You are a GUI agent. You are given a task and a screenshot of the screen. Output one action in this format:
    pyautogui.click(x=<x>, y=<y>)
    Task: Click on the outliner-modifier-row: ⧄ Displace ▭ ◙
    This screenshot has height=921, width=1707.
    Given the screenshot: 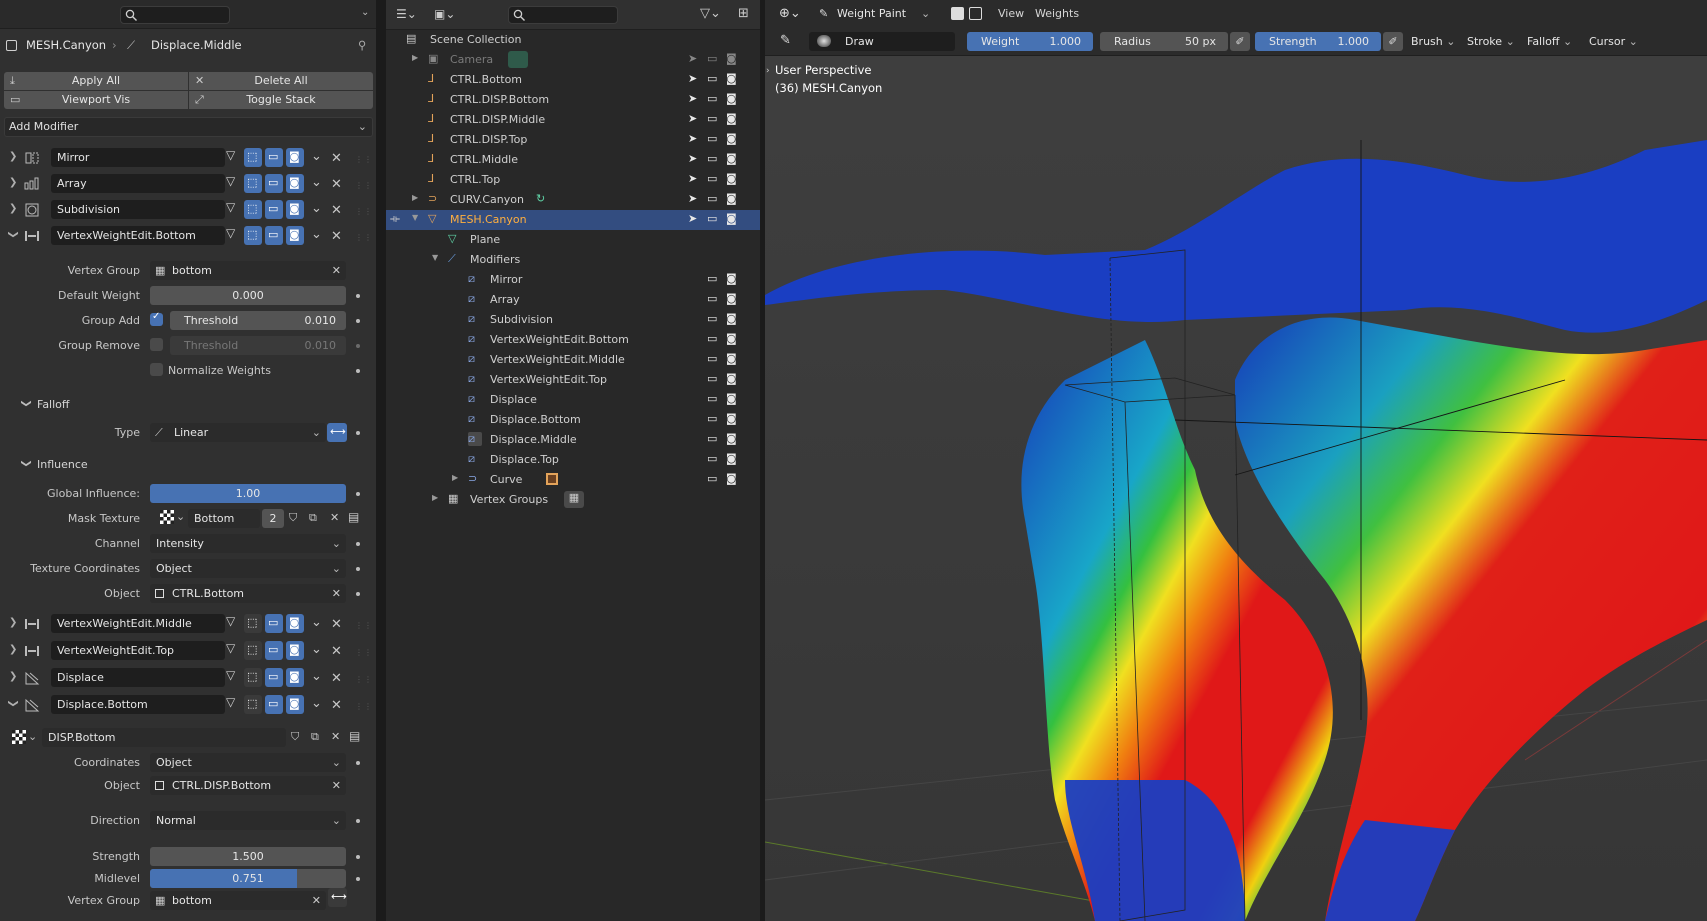 What is the action you would take?
    pyautogui.click(x=573, y=400)
    